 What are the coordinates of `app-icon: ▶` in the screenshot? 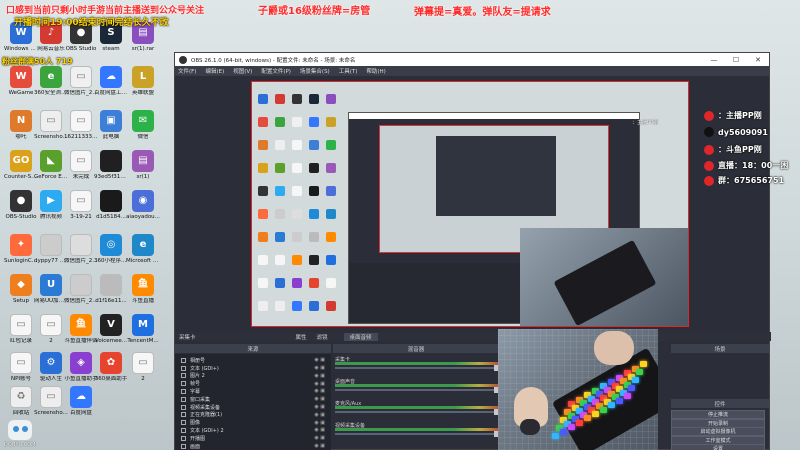 It's located at (51, 201).